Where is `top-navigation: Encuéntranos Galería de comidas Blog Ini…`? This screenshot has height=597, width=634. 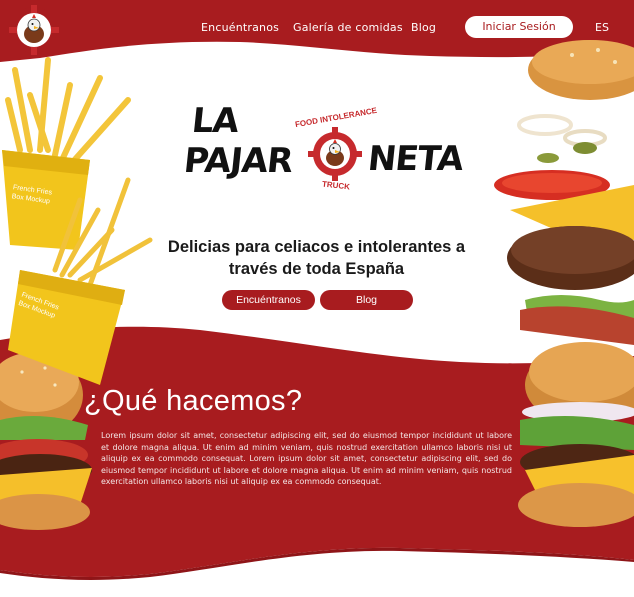 top-navigation: Encuéntranos Galería de comidas Blog Ini… is located at coordinates (317, 28).